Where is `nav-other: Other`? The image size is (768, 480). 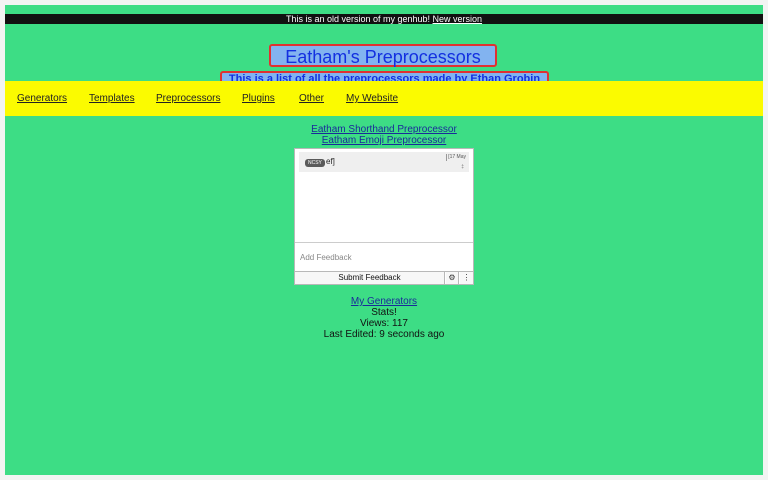 nav-other: Other is located at coordinates (311, 99).